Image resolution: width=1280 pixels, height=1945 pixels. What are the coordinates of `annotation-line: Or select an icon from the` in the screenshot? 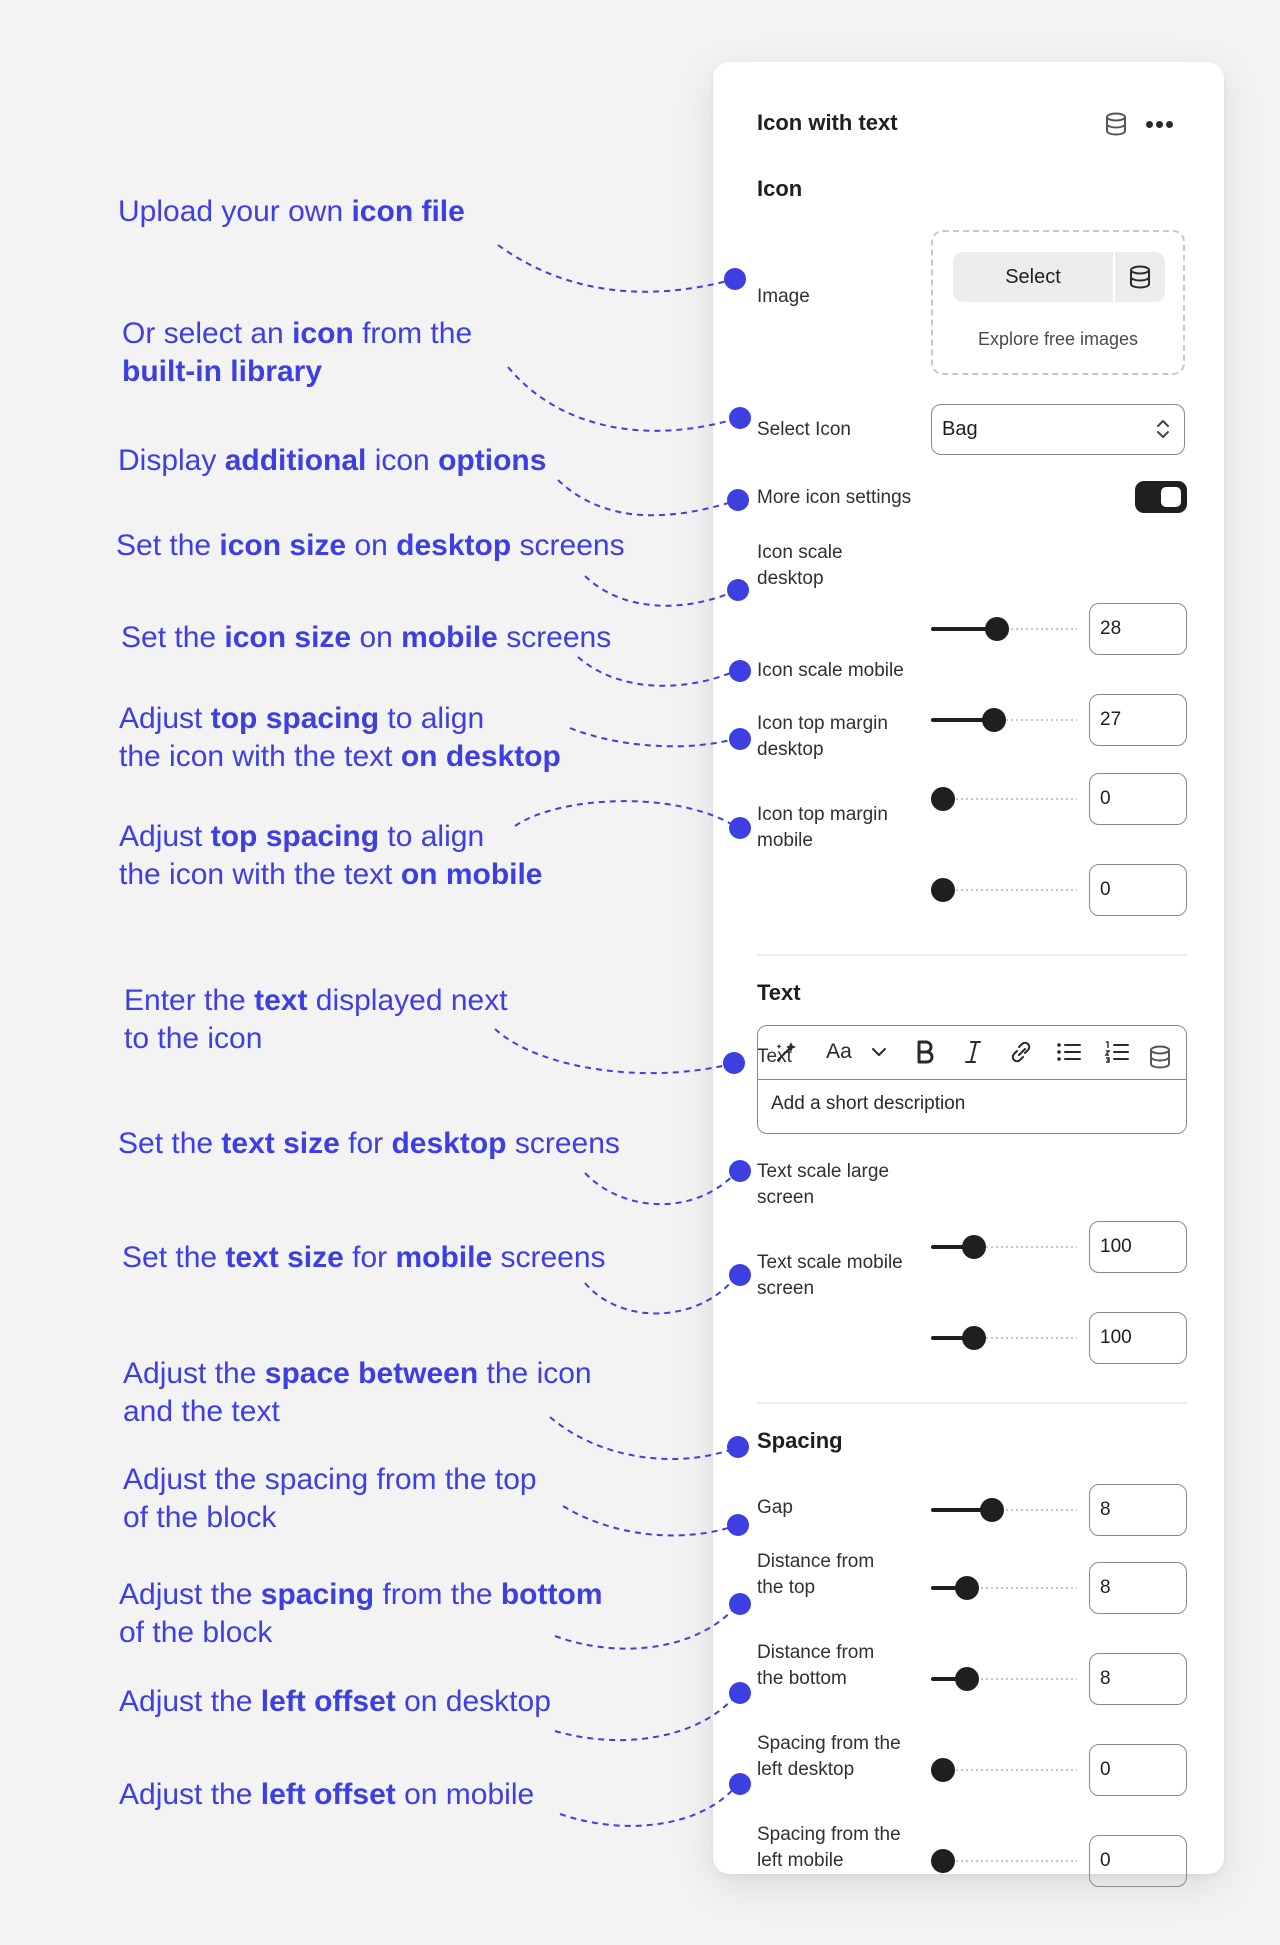 It's located at (297, 334).